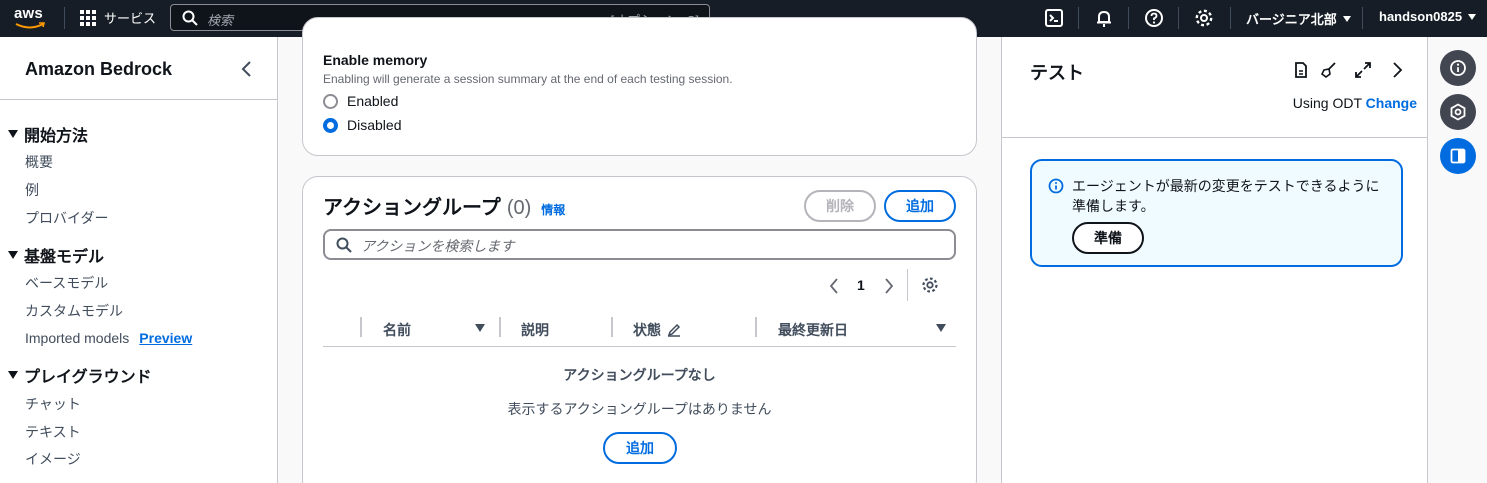  What do you see at coordinates (1108, 238) in the screenshot?
I see `prepare-button: 準備` at bounding box center [1108, 238].